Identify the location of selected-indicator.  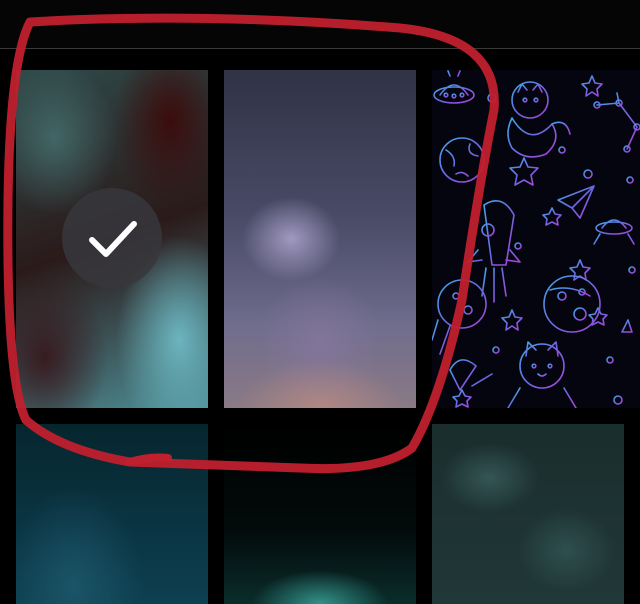
(112, 238).